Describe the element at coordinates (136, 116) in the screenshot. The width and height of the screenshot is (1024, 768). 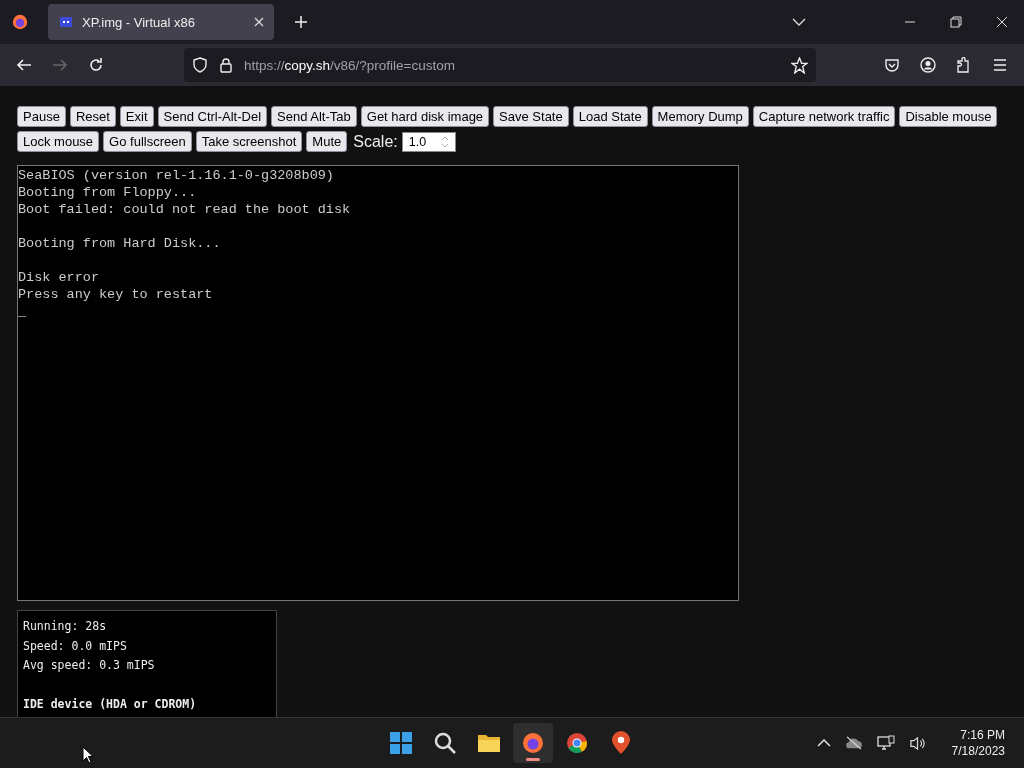
I see `toolbar-button: Exit` at that location.